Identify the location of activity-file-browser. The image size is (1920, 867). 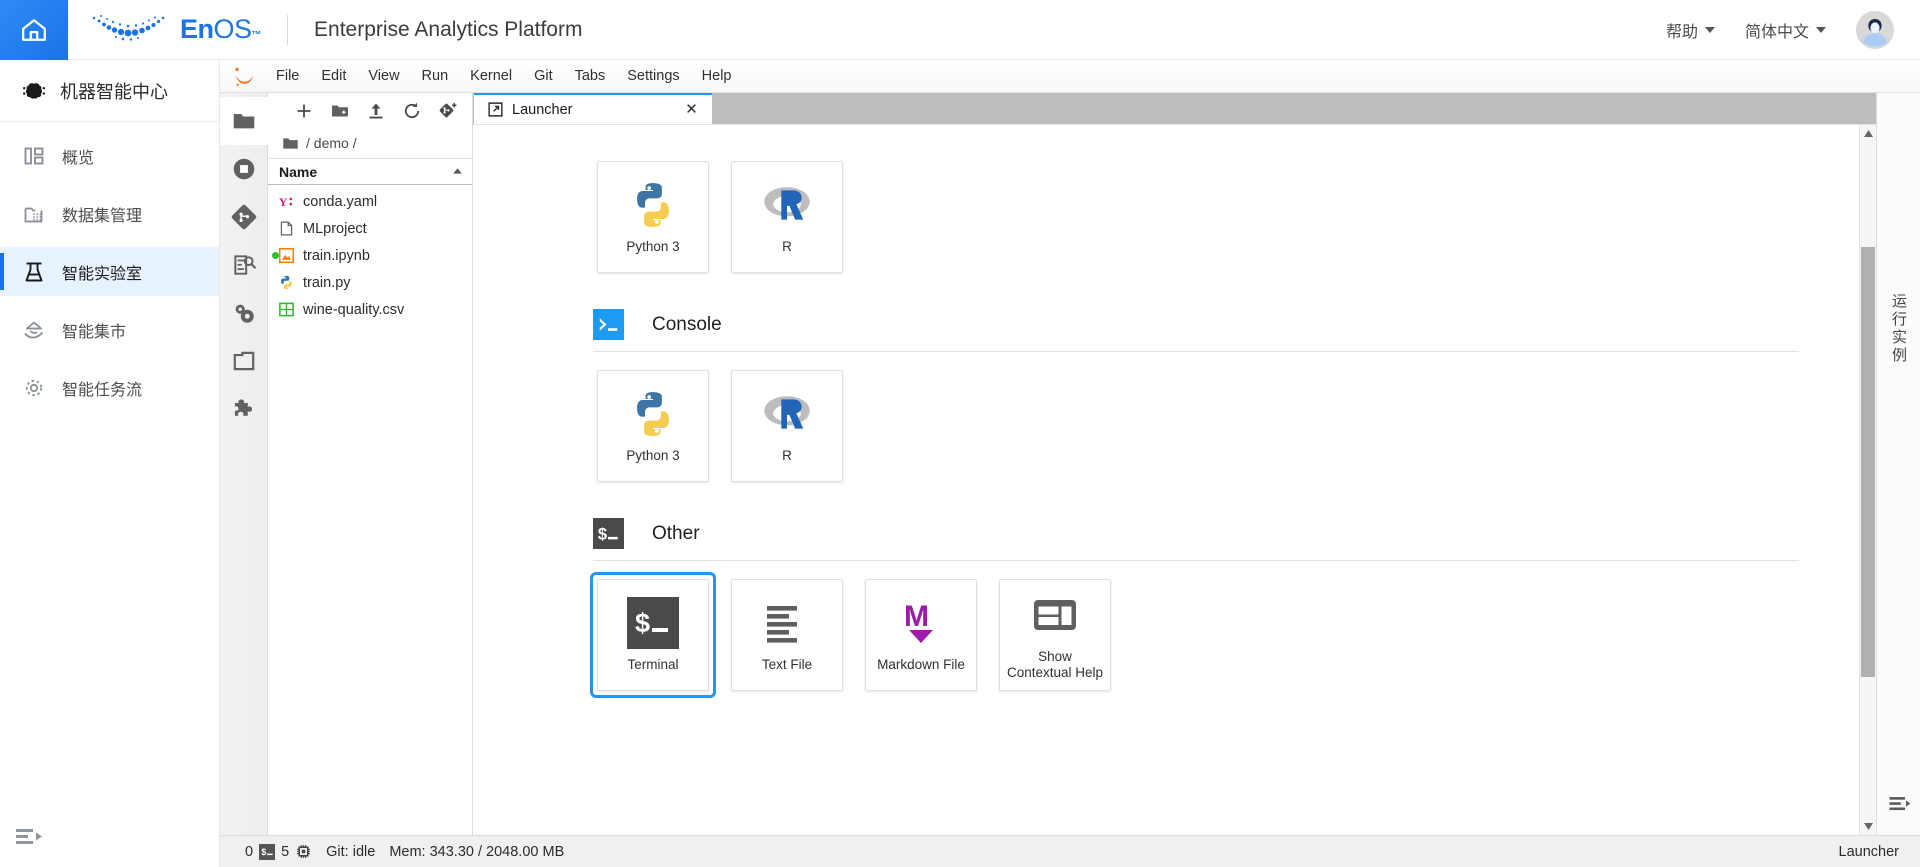
(243, 121).